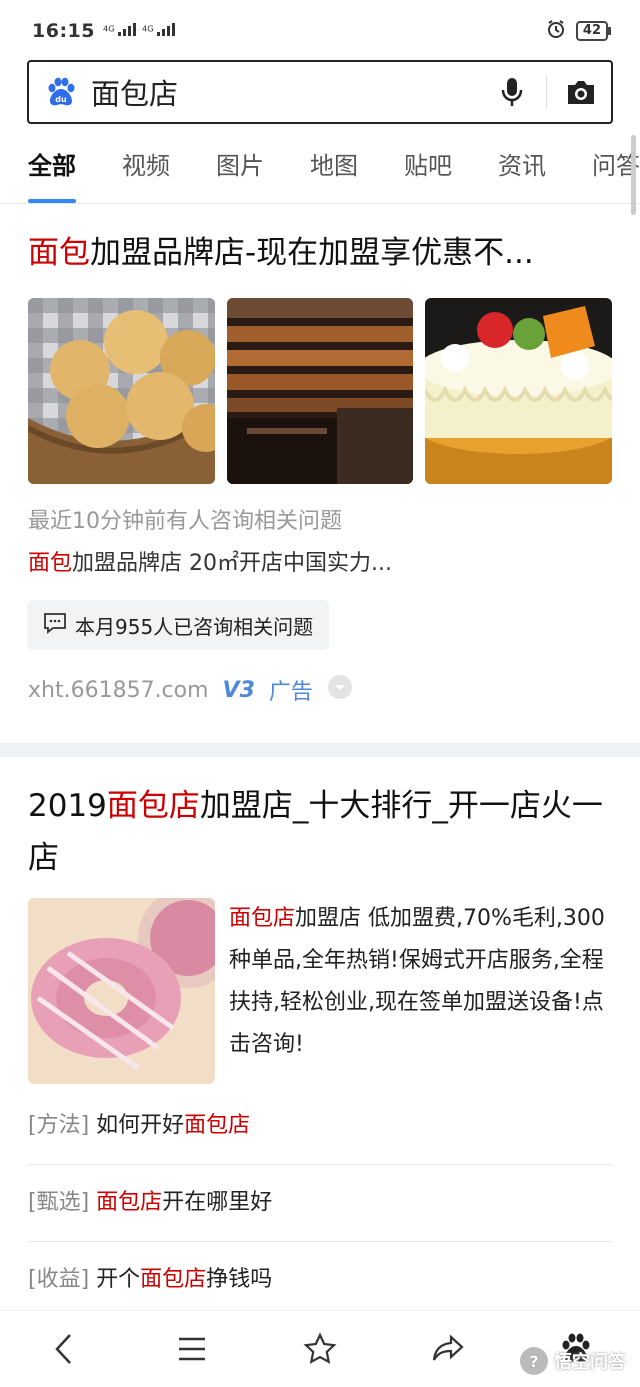 Image resolution: width=640 pixels, height=1387 pixels. What do you see at coordinates (121, 991) in the screenshot?
I see `result-image-pink-bread` at bounding box center [121, 991].